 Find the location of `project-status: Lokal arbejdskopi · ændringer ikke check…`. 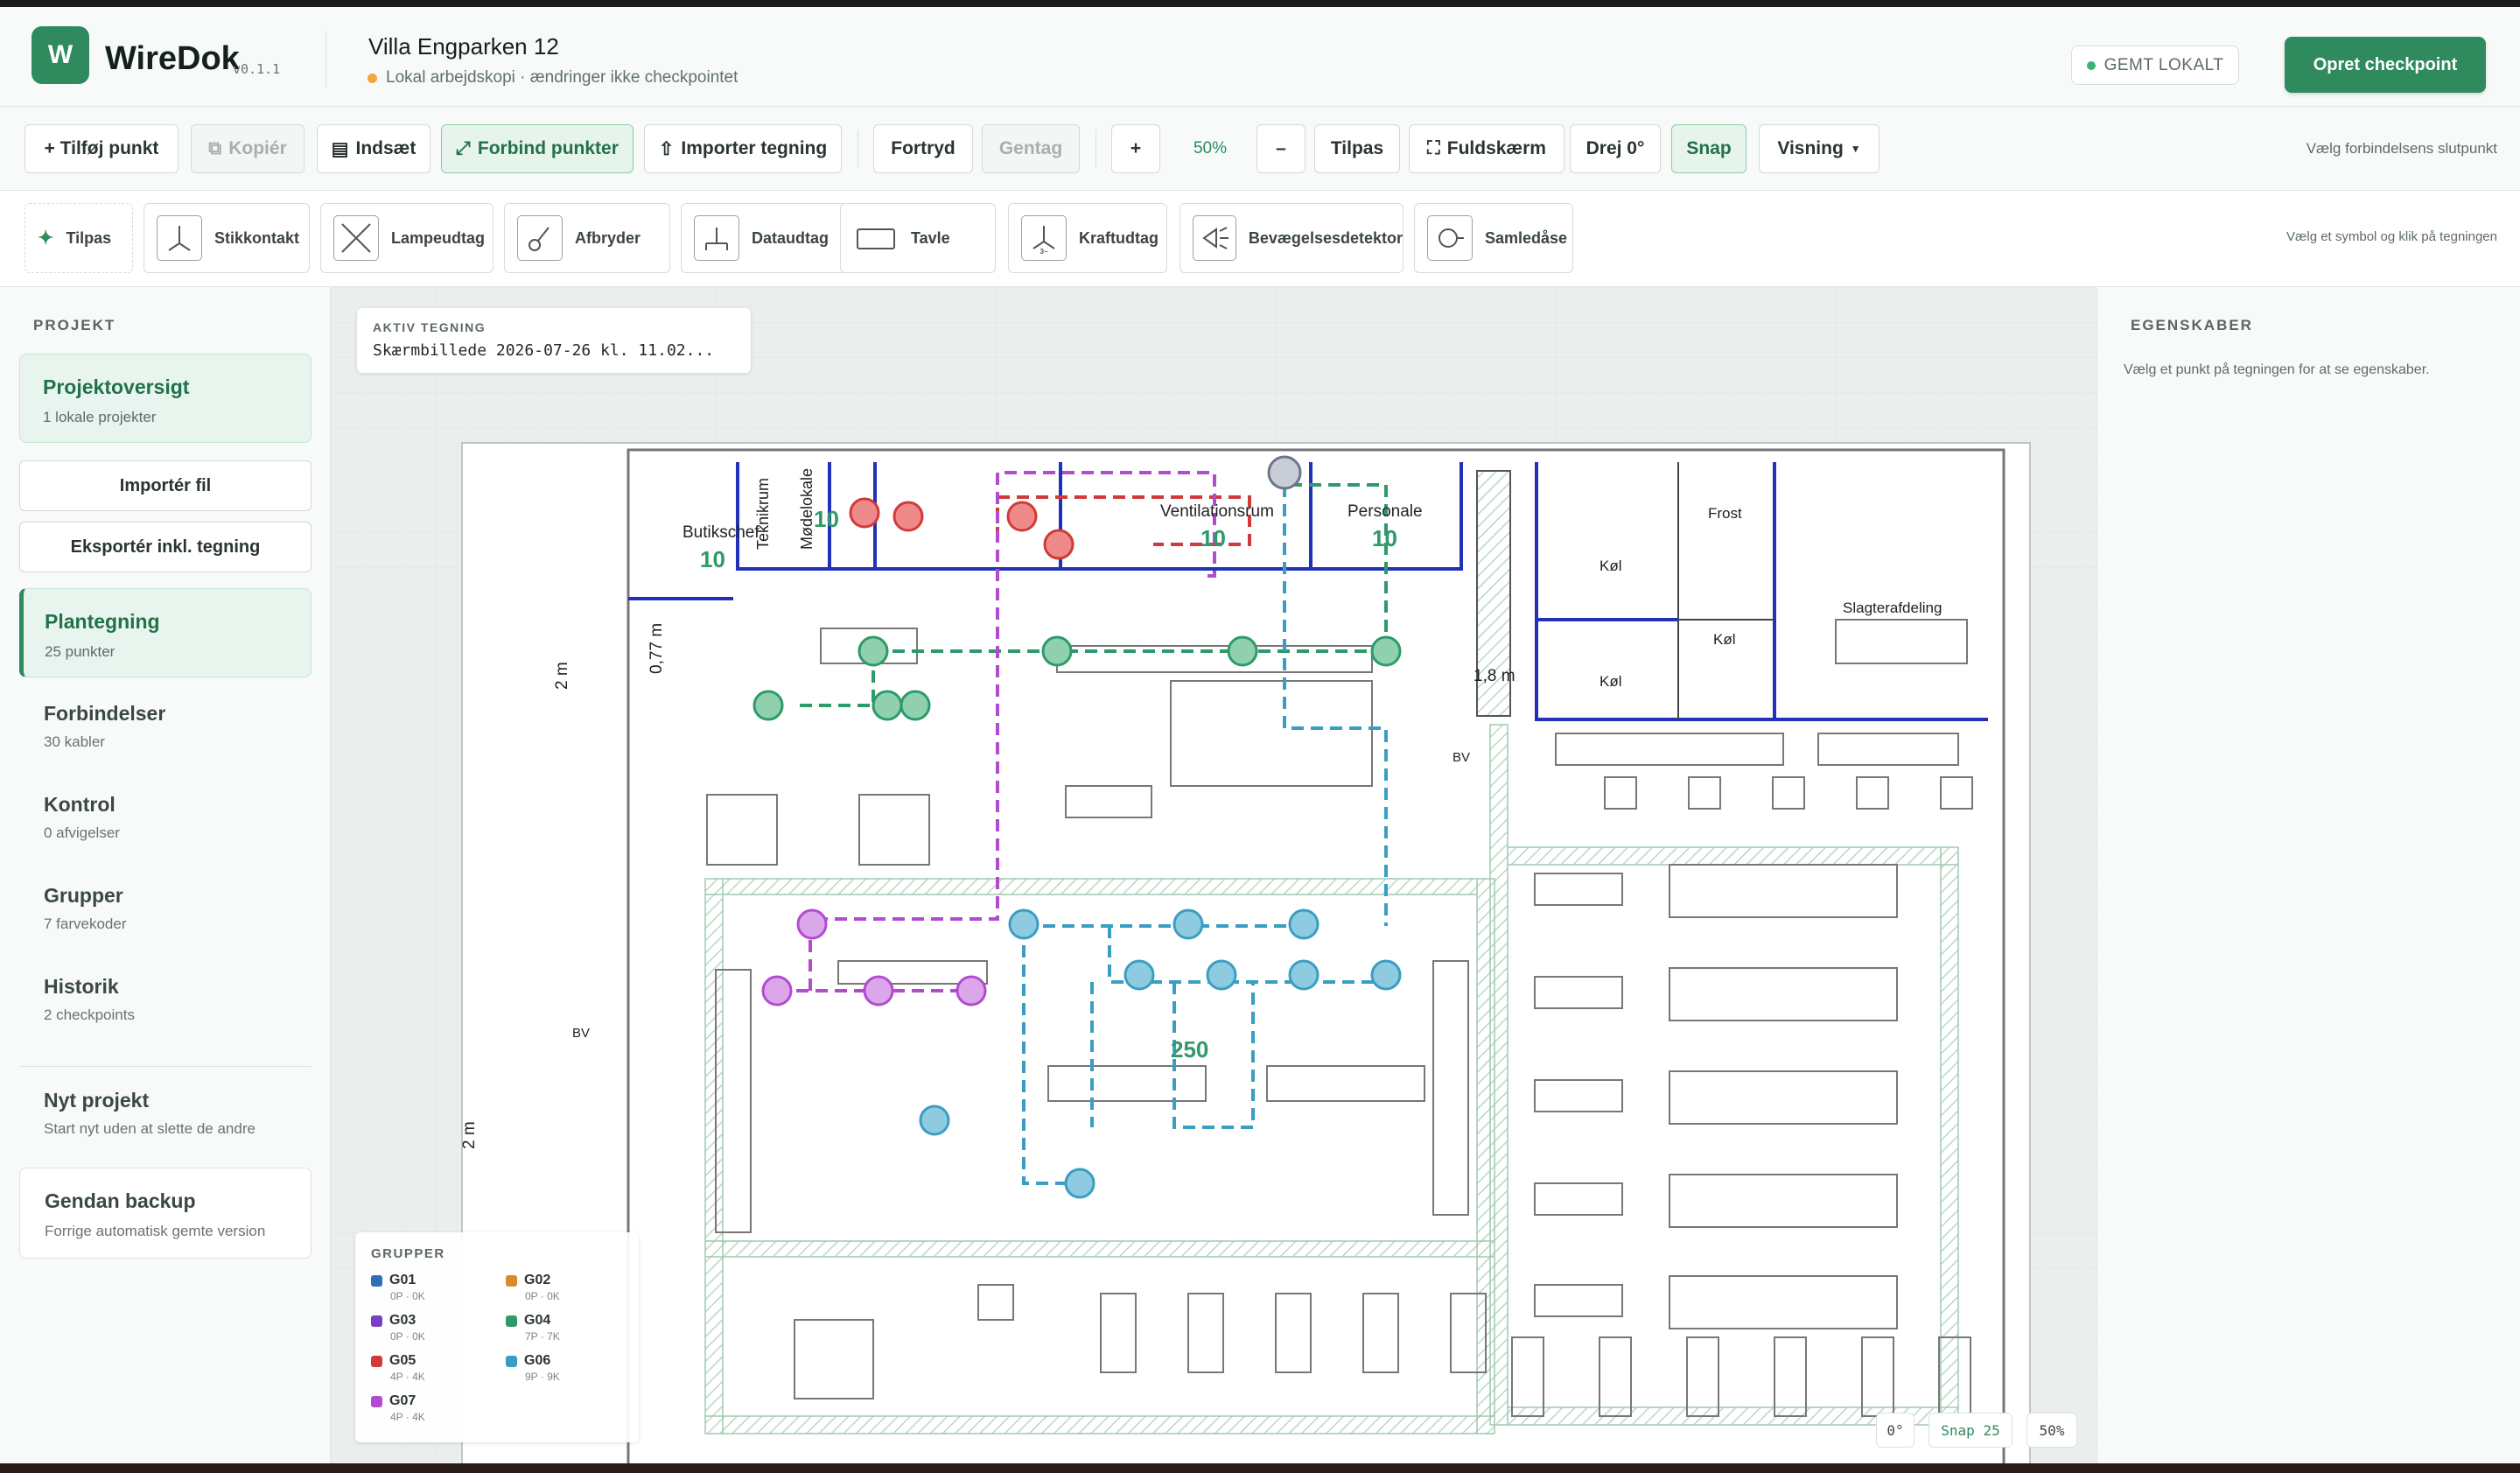

project-status: Lokal arbejdskopi · ændringer ikke check… is located at coordinates (553, 78).